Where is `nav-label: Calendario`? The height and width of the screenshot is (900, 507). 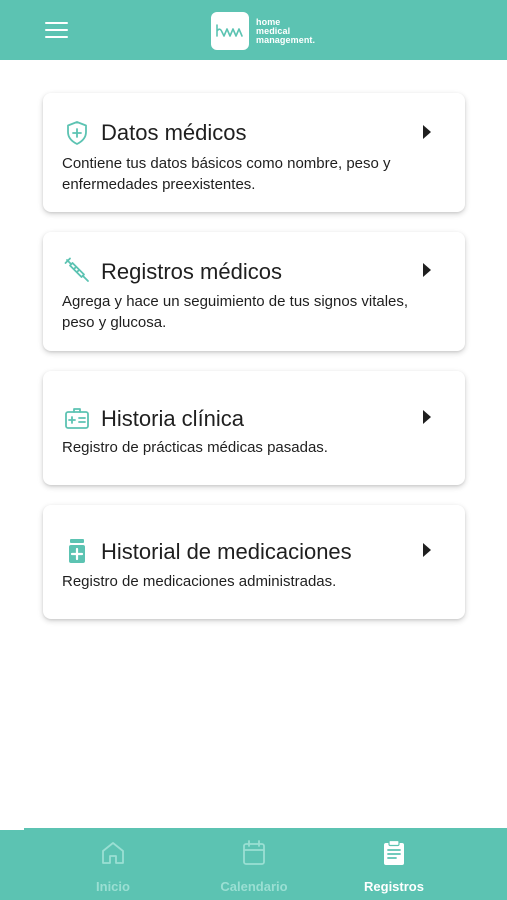 nav-label: Calendario is located at coordinates (254, 886).